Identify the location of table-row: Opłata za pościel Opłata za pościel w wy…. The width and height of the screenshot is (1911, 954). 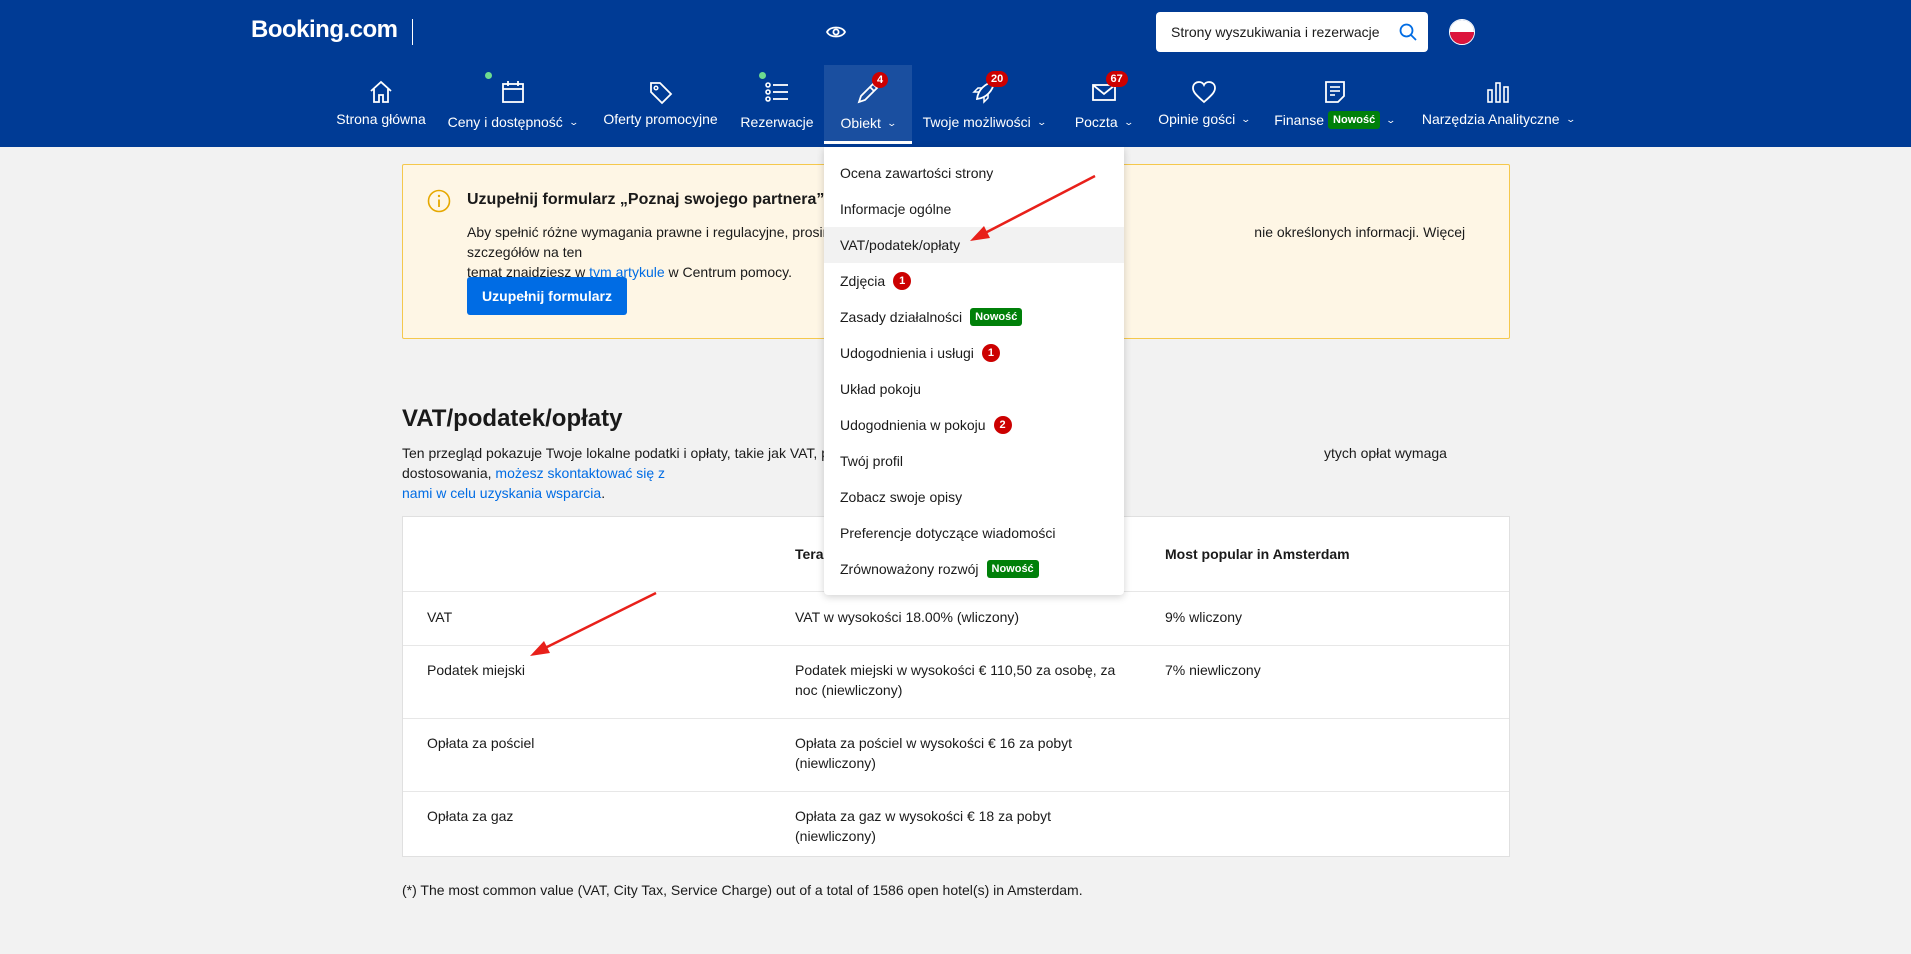
(956, 754).